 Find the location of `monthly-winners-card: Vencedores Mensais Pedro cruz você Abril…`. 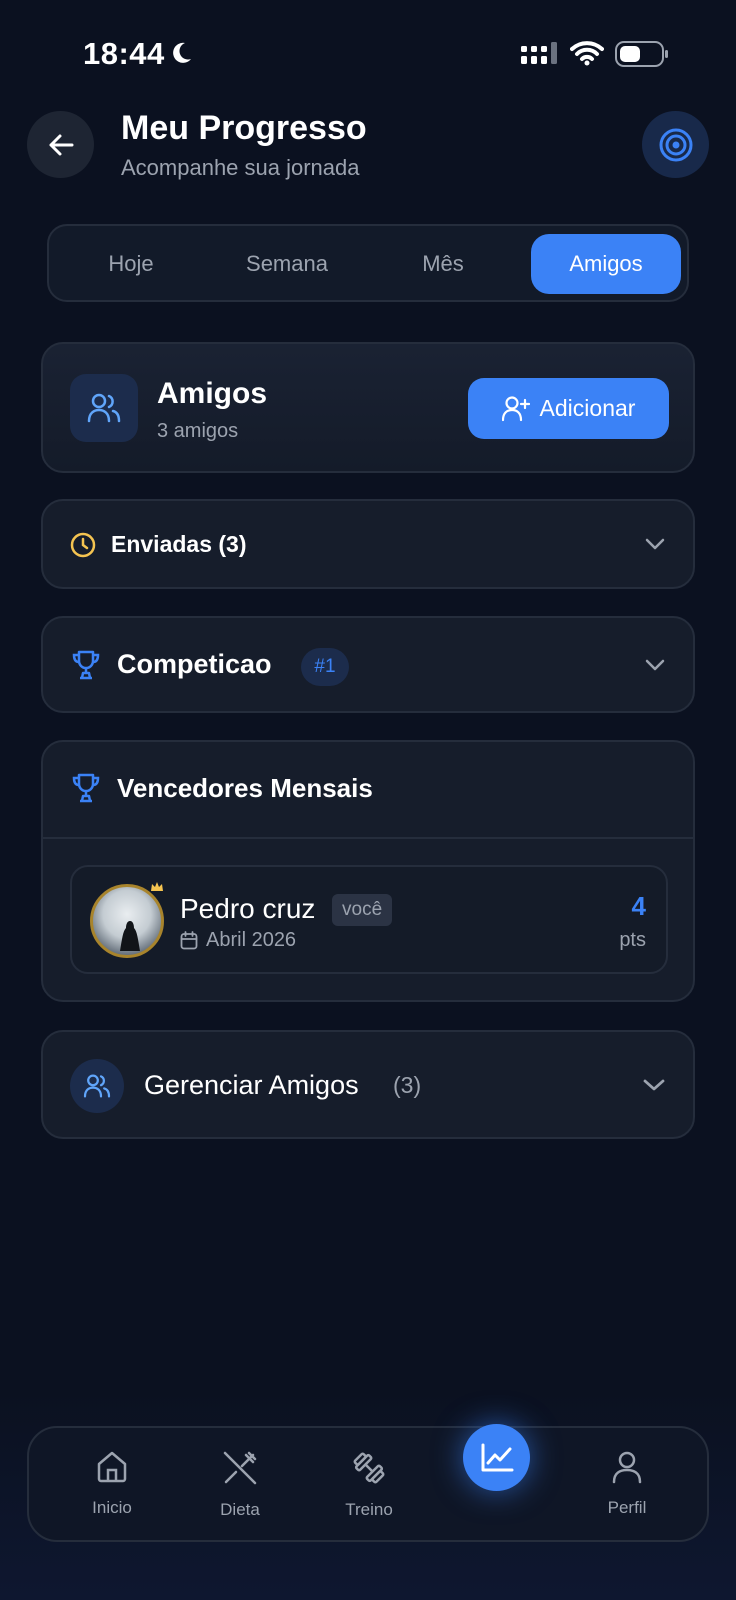

monthly-winners-card: Vencedores Mensais Pedro cruz você Abril… is located at coordinates (368, 871).